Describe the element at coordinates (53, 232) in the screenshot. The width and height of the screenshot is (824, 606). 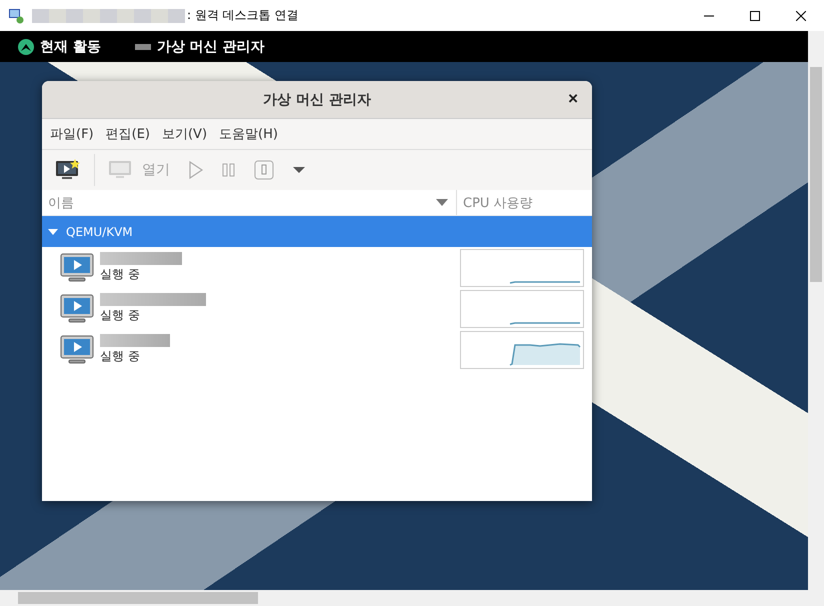
I see `expander-icon` at that location.